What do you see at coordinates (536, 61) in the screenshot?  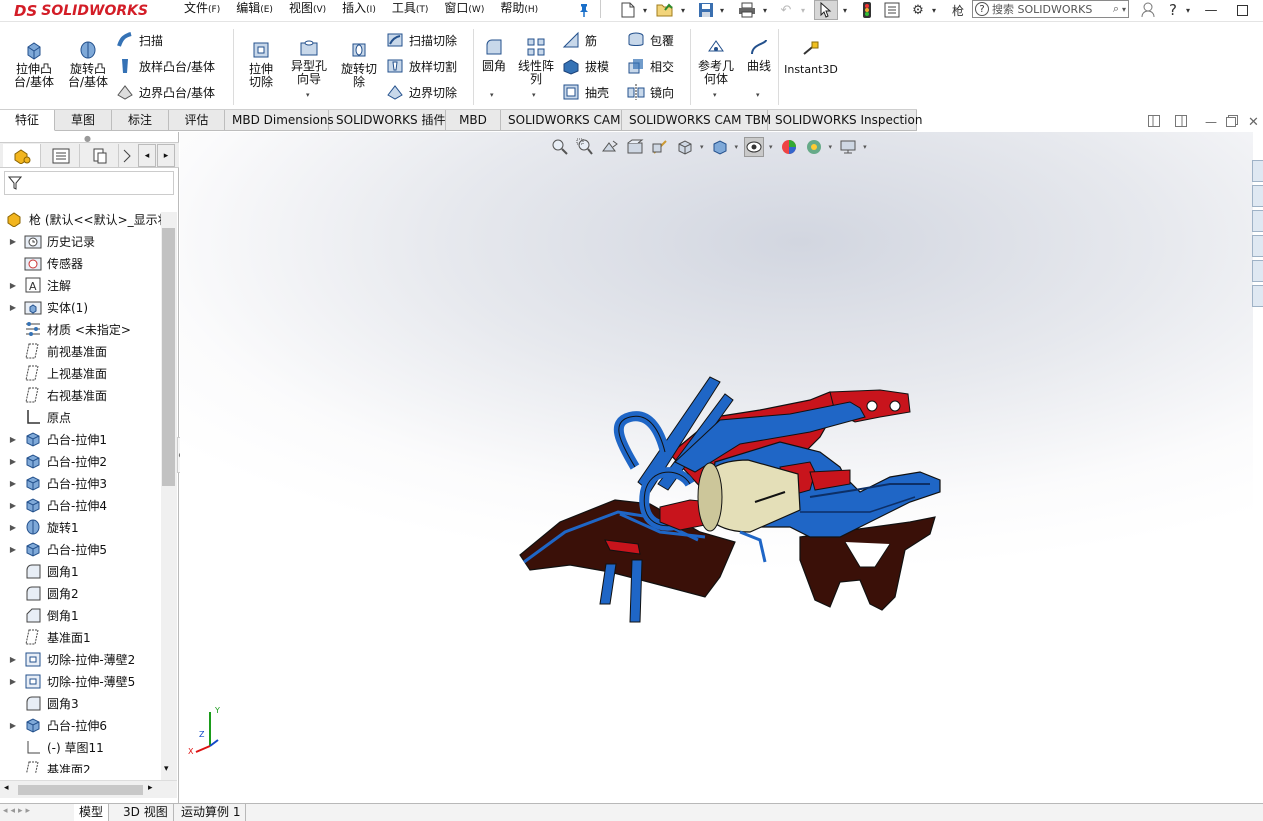 I see `linear-pattern-button: 线性阵列` at bounding box center [536, 61].